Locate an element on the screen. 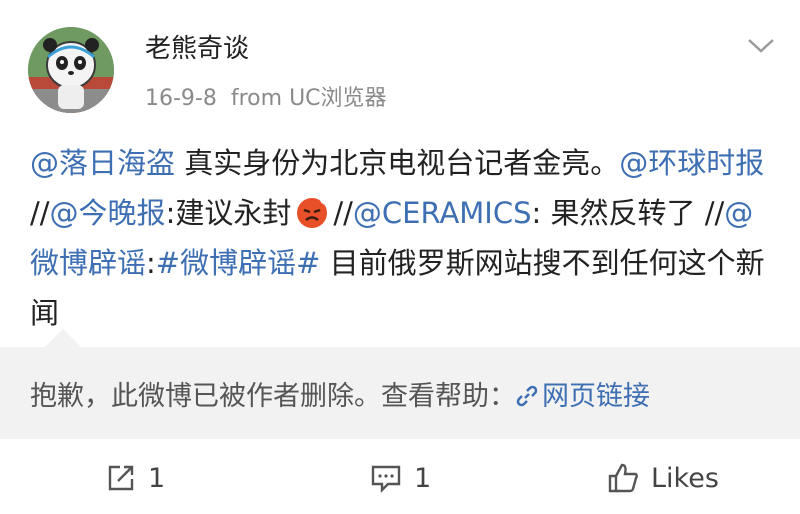  link-icon is located at coordinates (527, 396).